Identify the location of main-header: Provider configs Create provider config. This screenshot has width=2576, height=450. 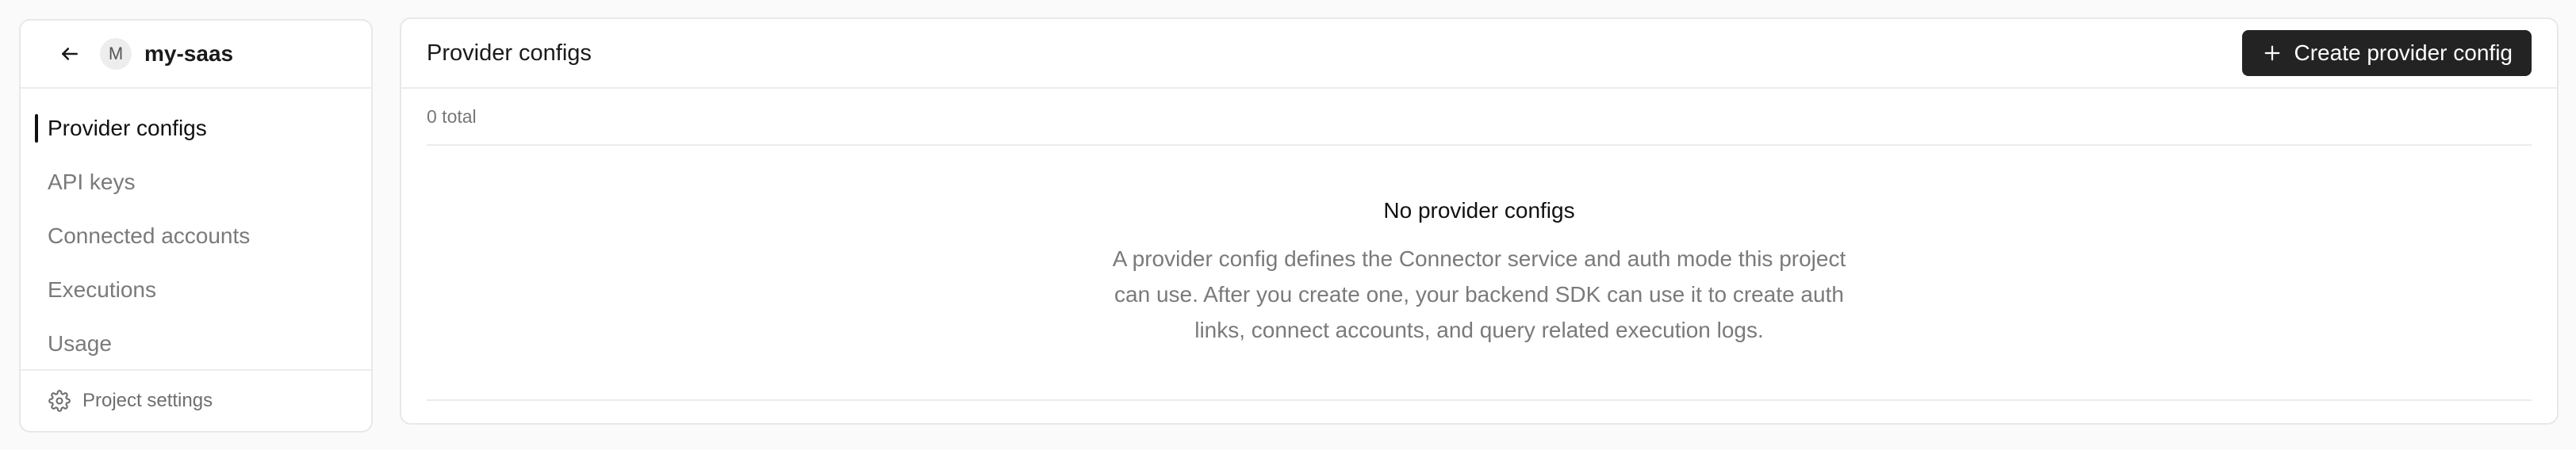
(1479, 54).